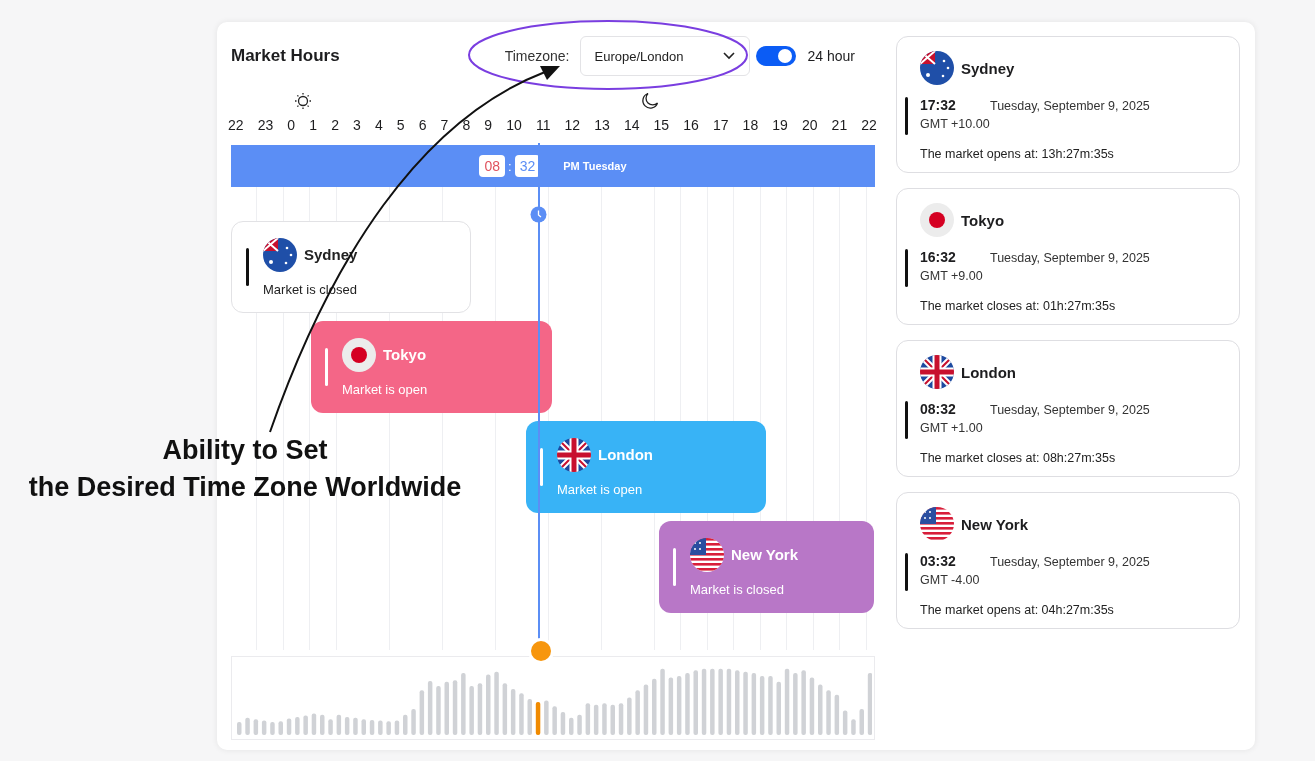  Describe the element at coordinates (357, 125) in the screenshot. I see `hour-label: 3` at that location.